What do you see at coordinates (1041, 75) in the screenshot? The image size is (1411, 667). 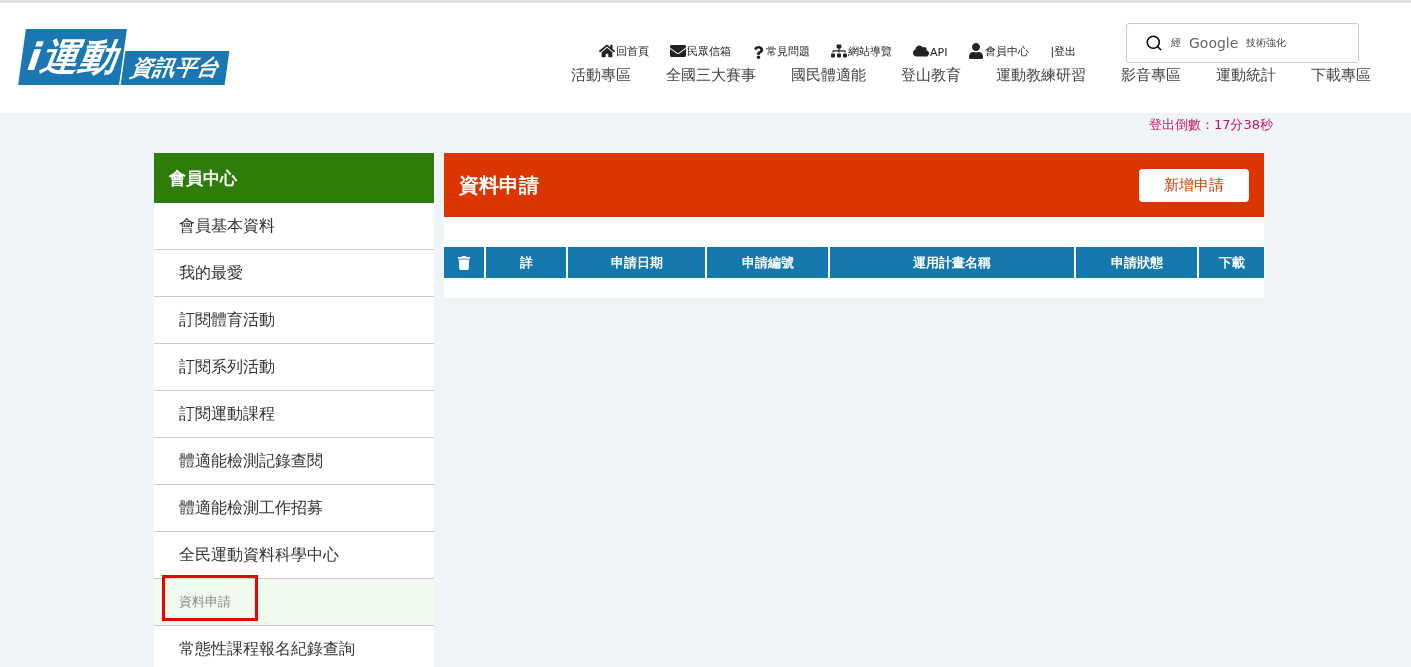 I see `nav-link: 運動教練研習` at bounding box center [1041, 75].